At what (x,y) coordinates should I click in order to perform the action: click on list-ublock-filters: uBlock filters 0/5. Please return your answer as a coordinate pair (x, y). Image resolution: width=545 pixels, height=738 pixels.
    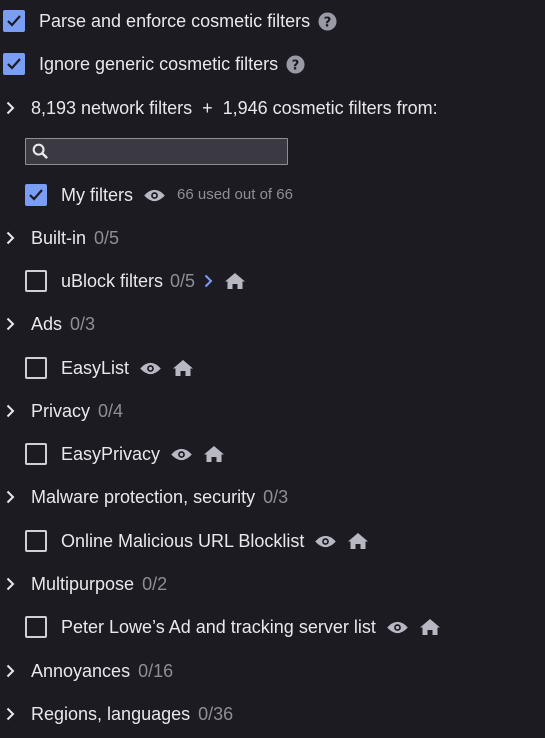
    Looking at the image, I should click on (135, 281).